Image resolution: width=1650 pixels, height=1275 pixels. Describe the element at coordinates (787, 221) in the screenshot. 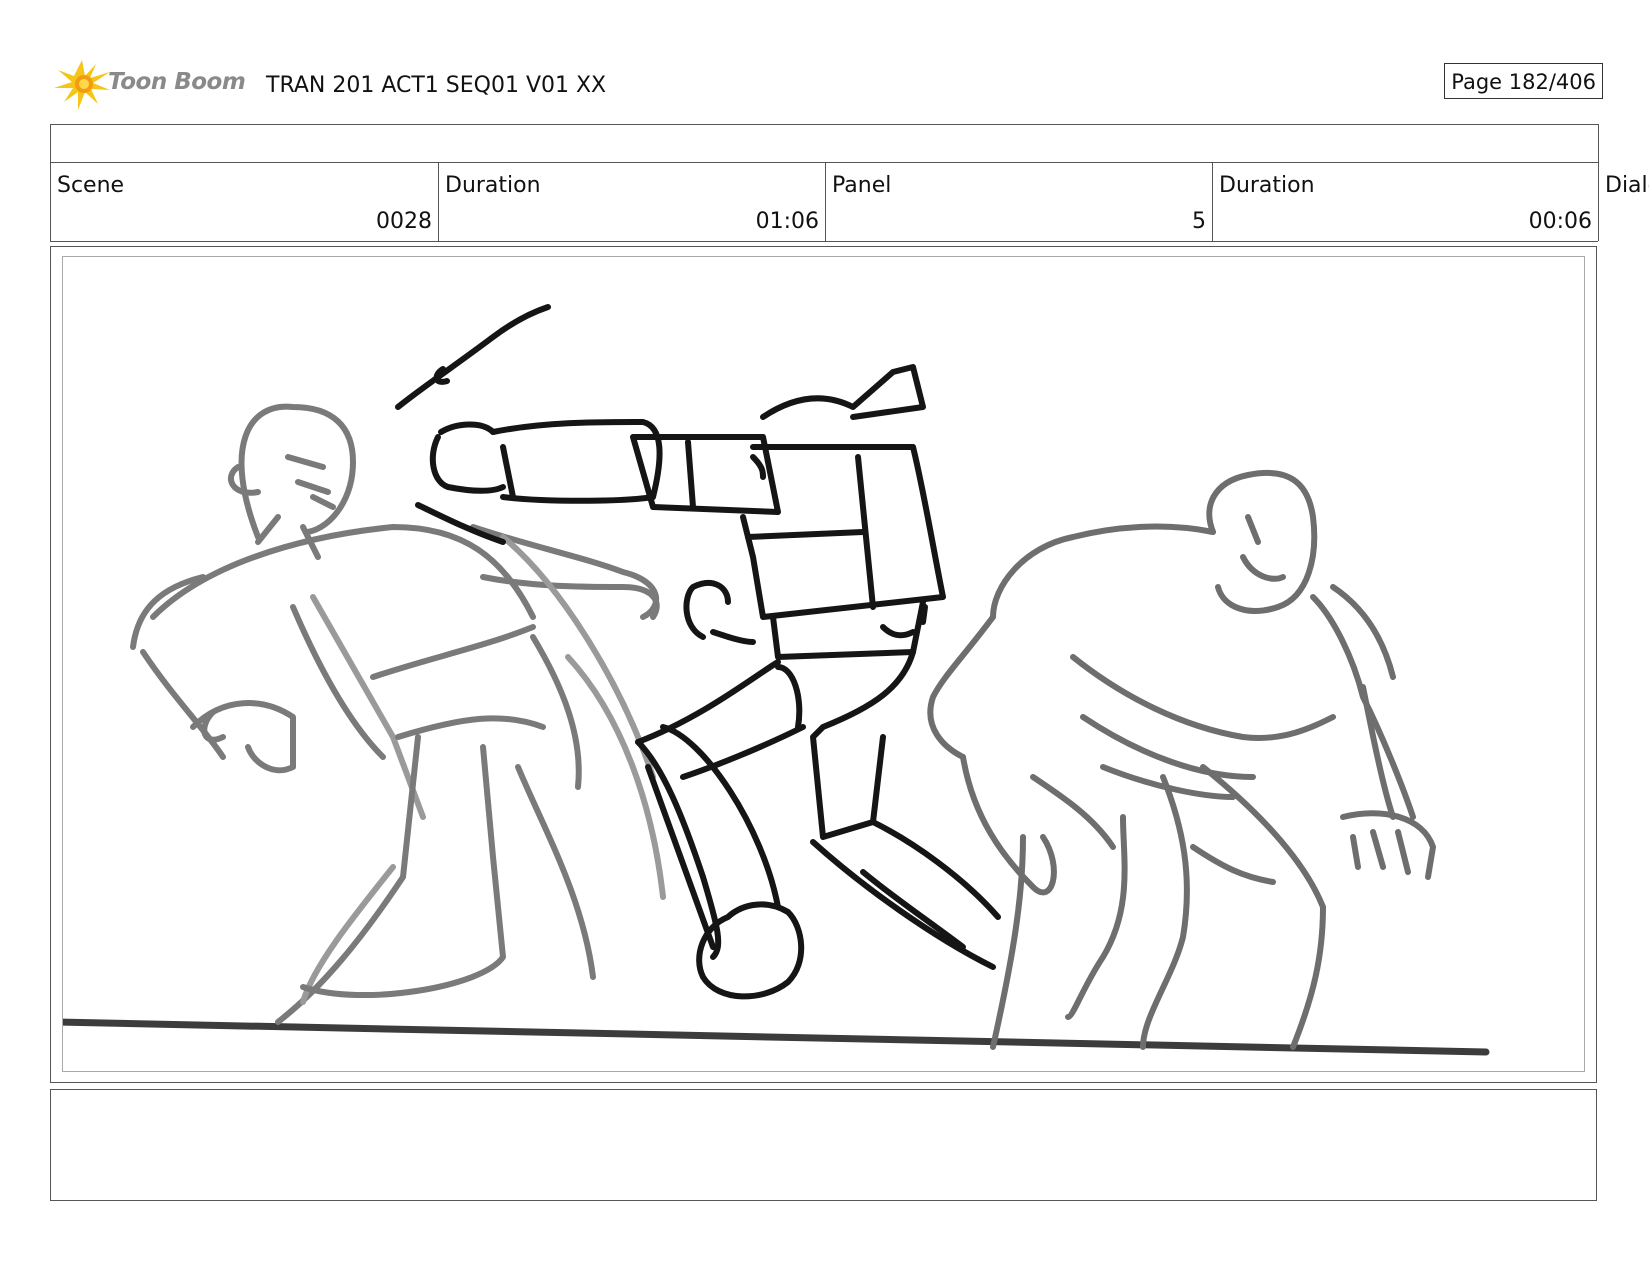

I see `scene-duration-value: 01:06` at that location.